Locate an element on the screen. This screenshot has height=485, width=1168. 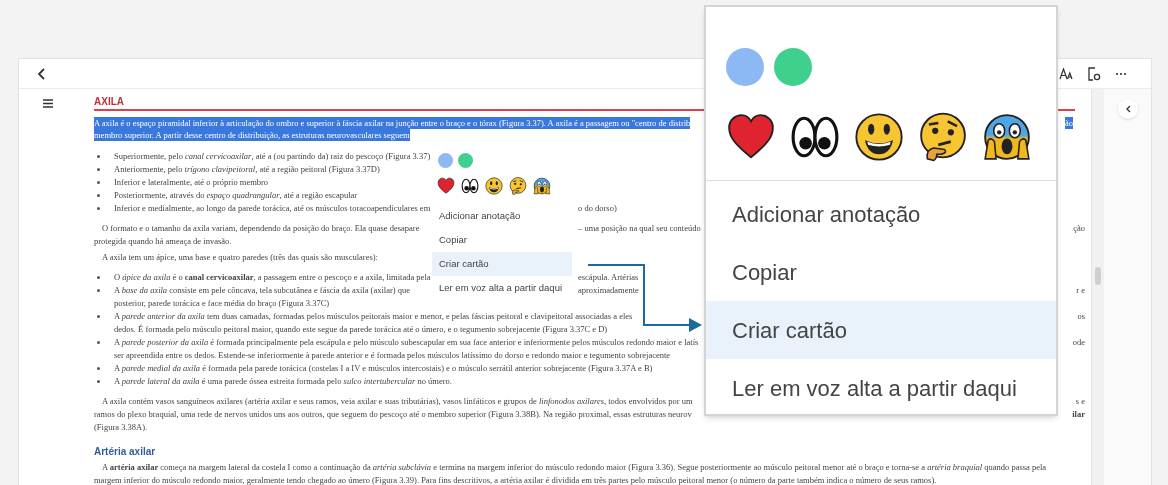
text-line: O formato e o tamanho da axila variam, dependendo da posição do braço. Ela quase desapare is located at coordinates (261, 228).